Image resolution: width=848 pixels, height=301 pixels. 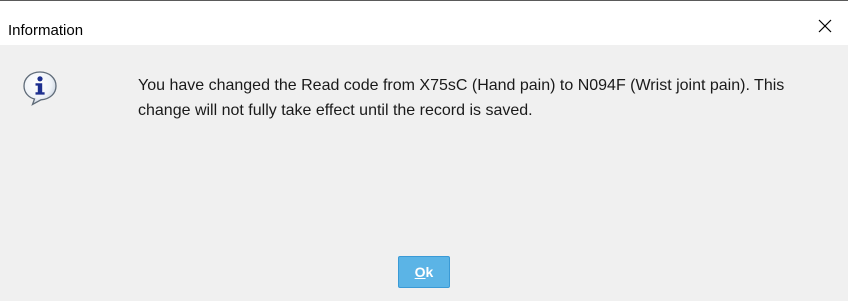 I want to click on dialog-title: Information, so click(x=46, y=30).